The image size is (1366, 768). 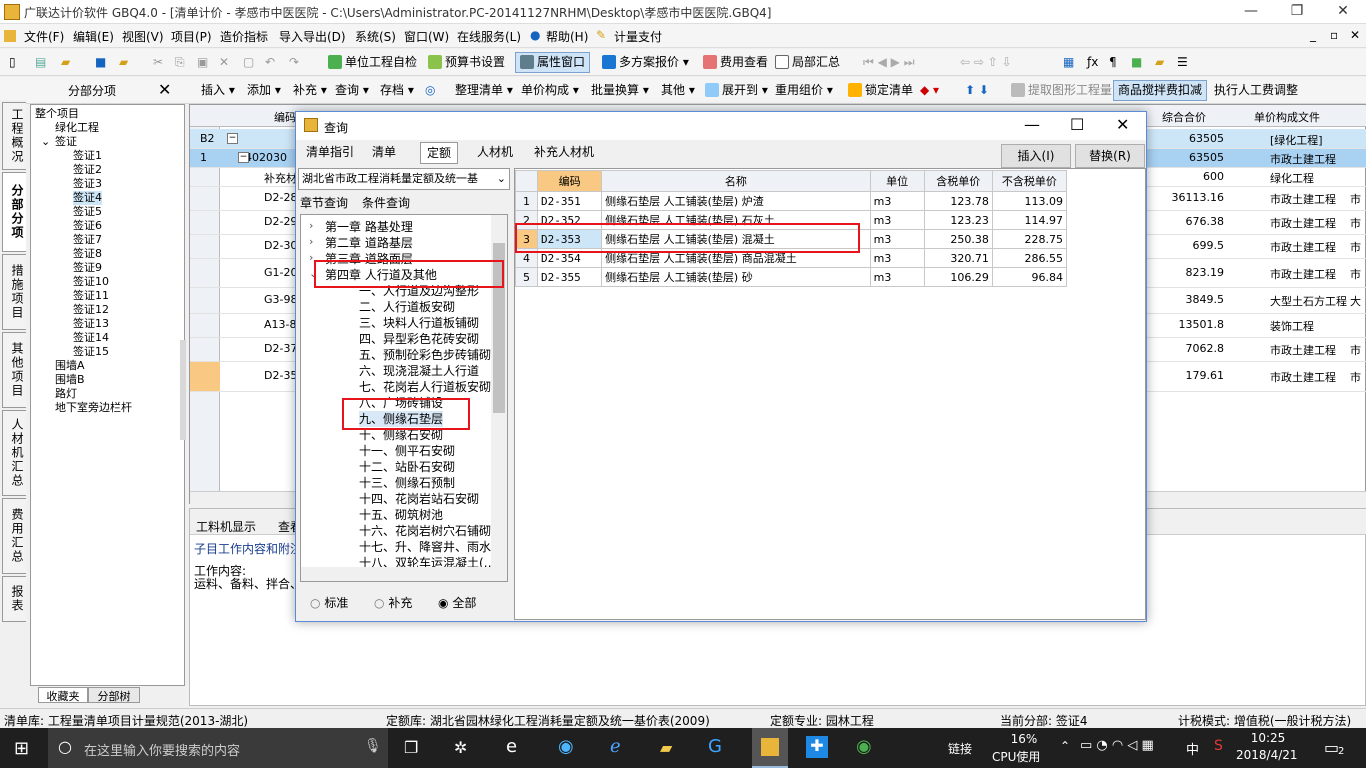 I want to click on menu-system: 系统(S), so click(x=375, y=36).